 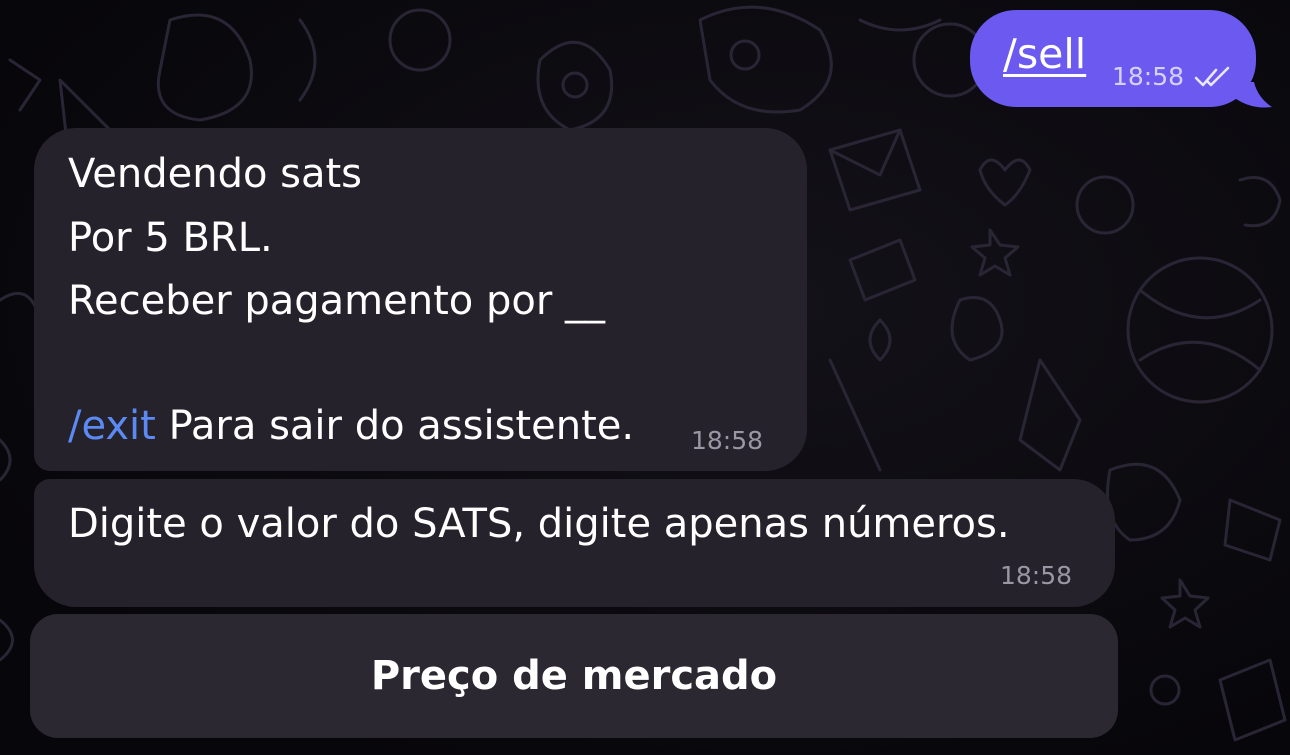 I want to click on market-price-button-label: Preço de mercado, so click(x=574, y=676).